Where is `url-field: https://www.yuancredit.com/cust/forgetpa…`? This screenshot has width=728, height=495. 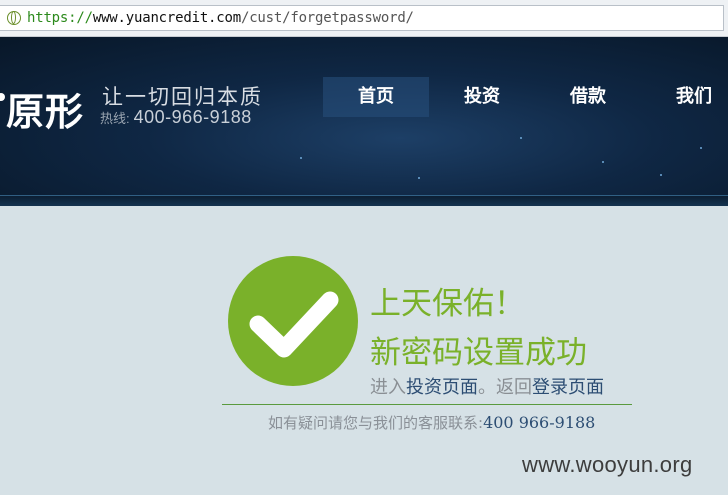
url-field: https://www.yuancredit.com/cust/forgetpa… is located at coordinates (362, 18).